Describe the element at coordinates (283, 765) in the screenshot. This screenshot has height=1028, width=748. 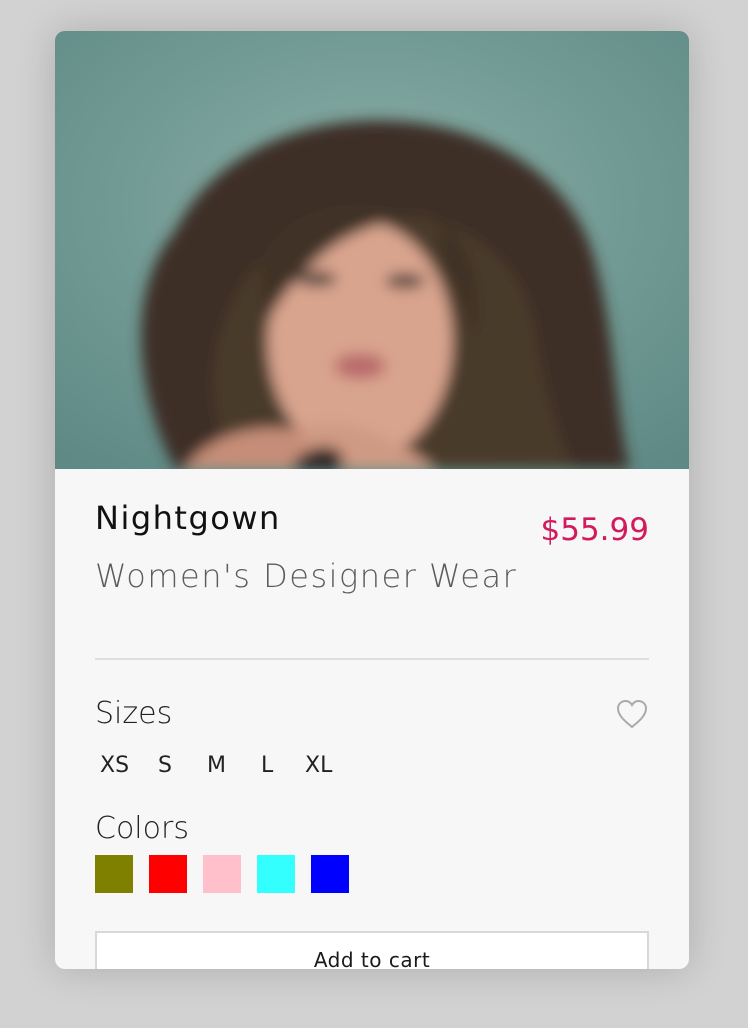
I see `size-option-l: L` at that location.